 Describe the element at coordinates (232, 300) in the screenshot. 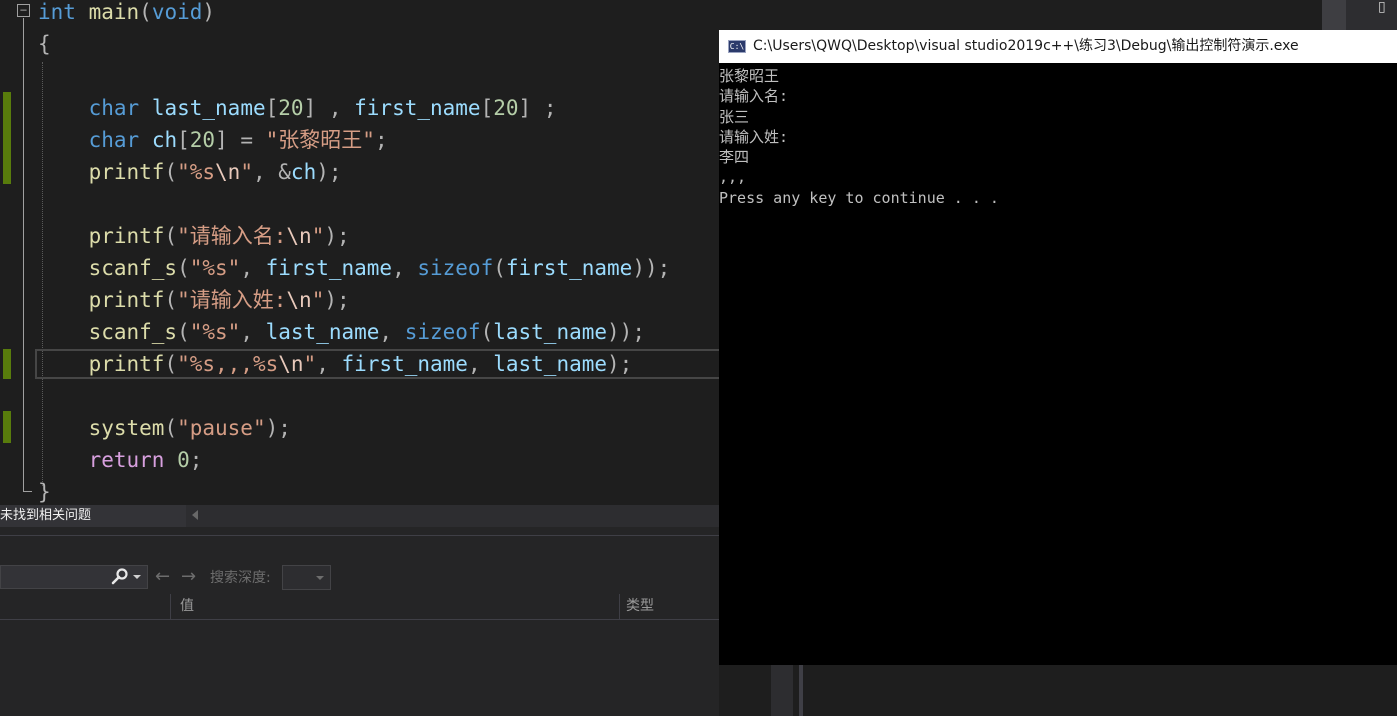

I see `code-token: "请输入姓:` at that location.